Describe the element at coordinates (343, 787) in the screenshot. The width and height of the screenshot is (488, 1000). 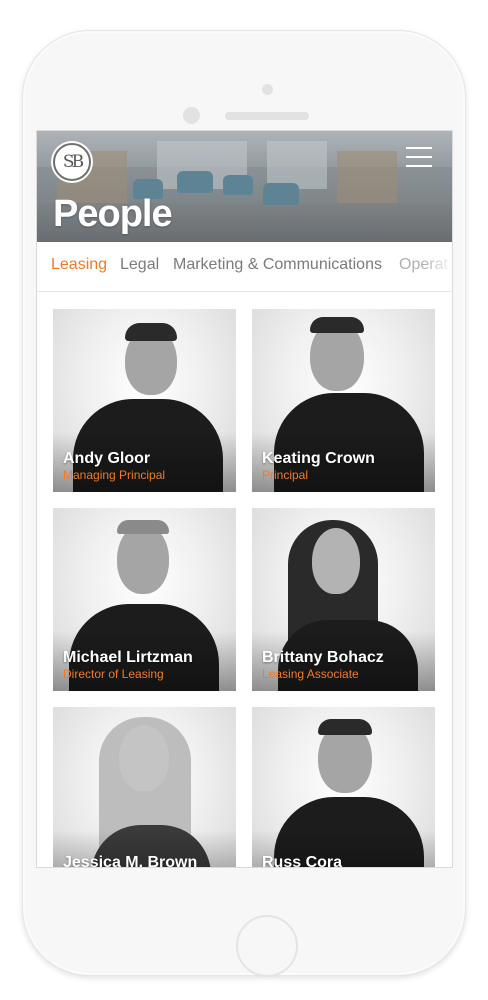
I see `person-card: Russ Cora` at that location.